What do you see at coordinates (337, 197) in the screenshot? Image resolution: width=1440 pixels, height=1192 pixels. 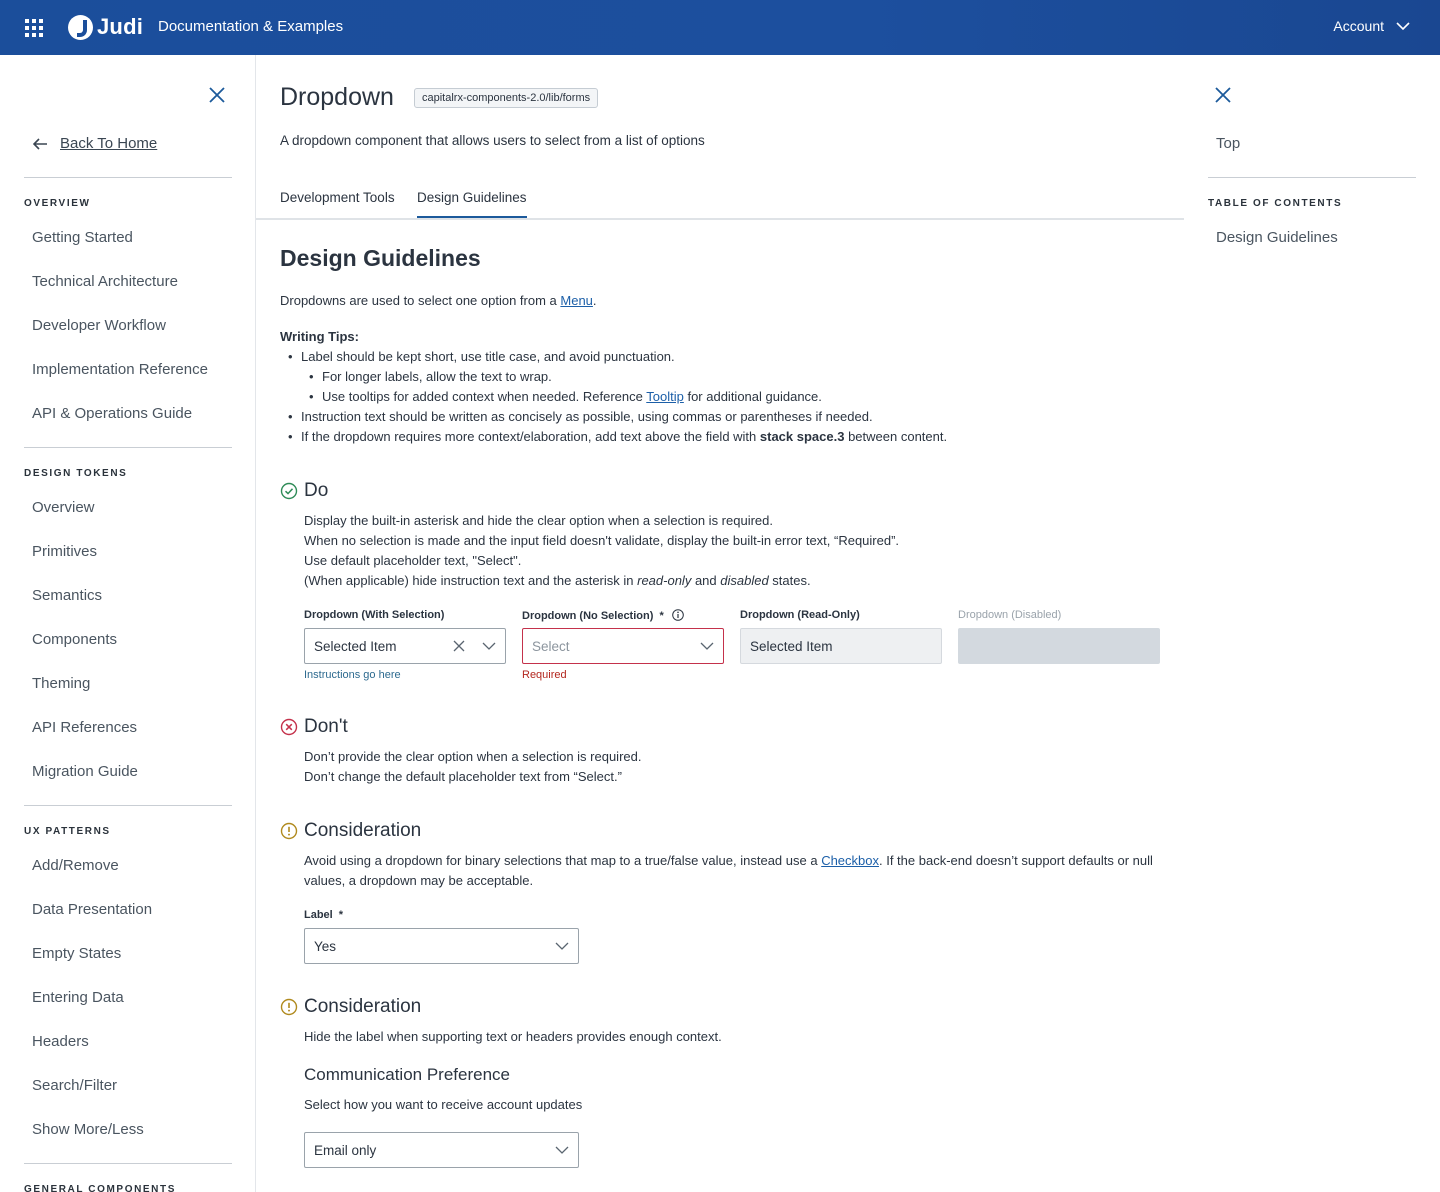 I see `tab-development-tools: Development Tools` at bounding box center [337, 197].